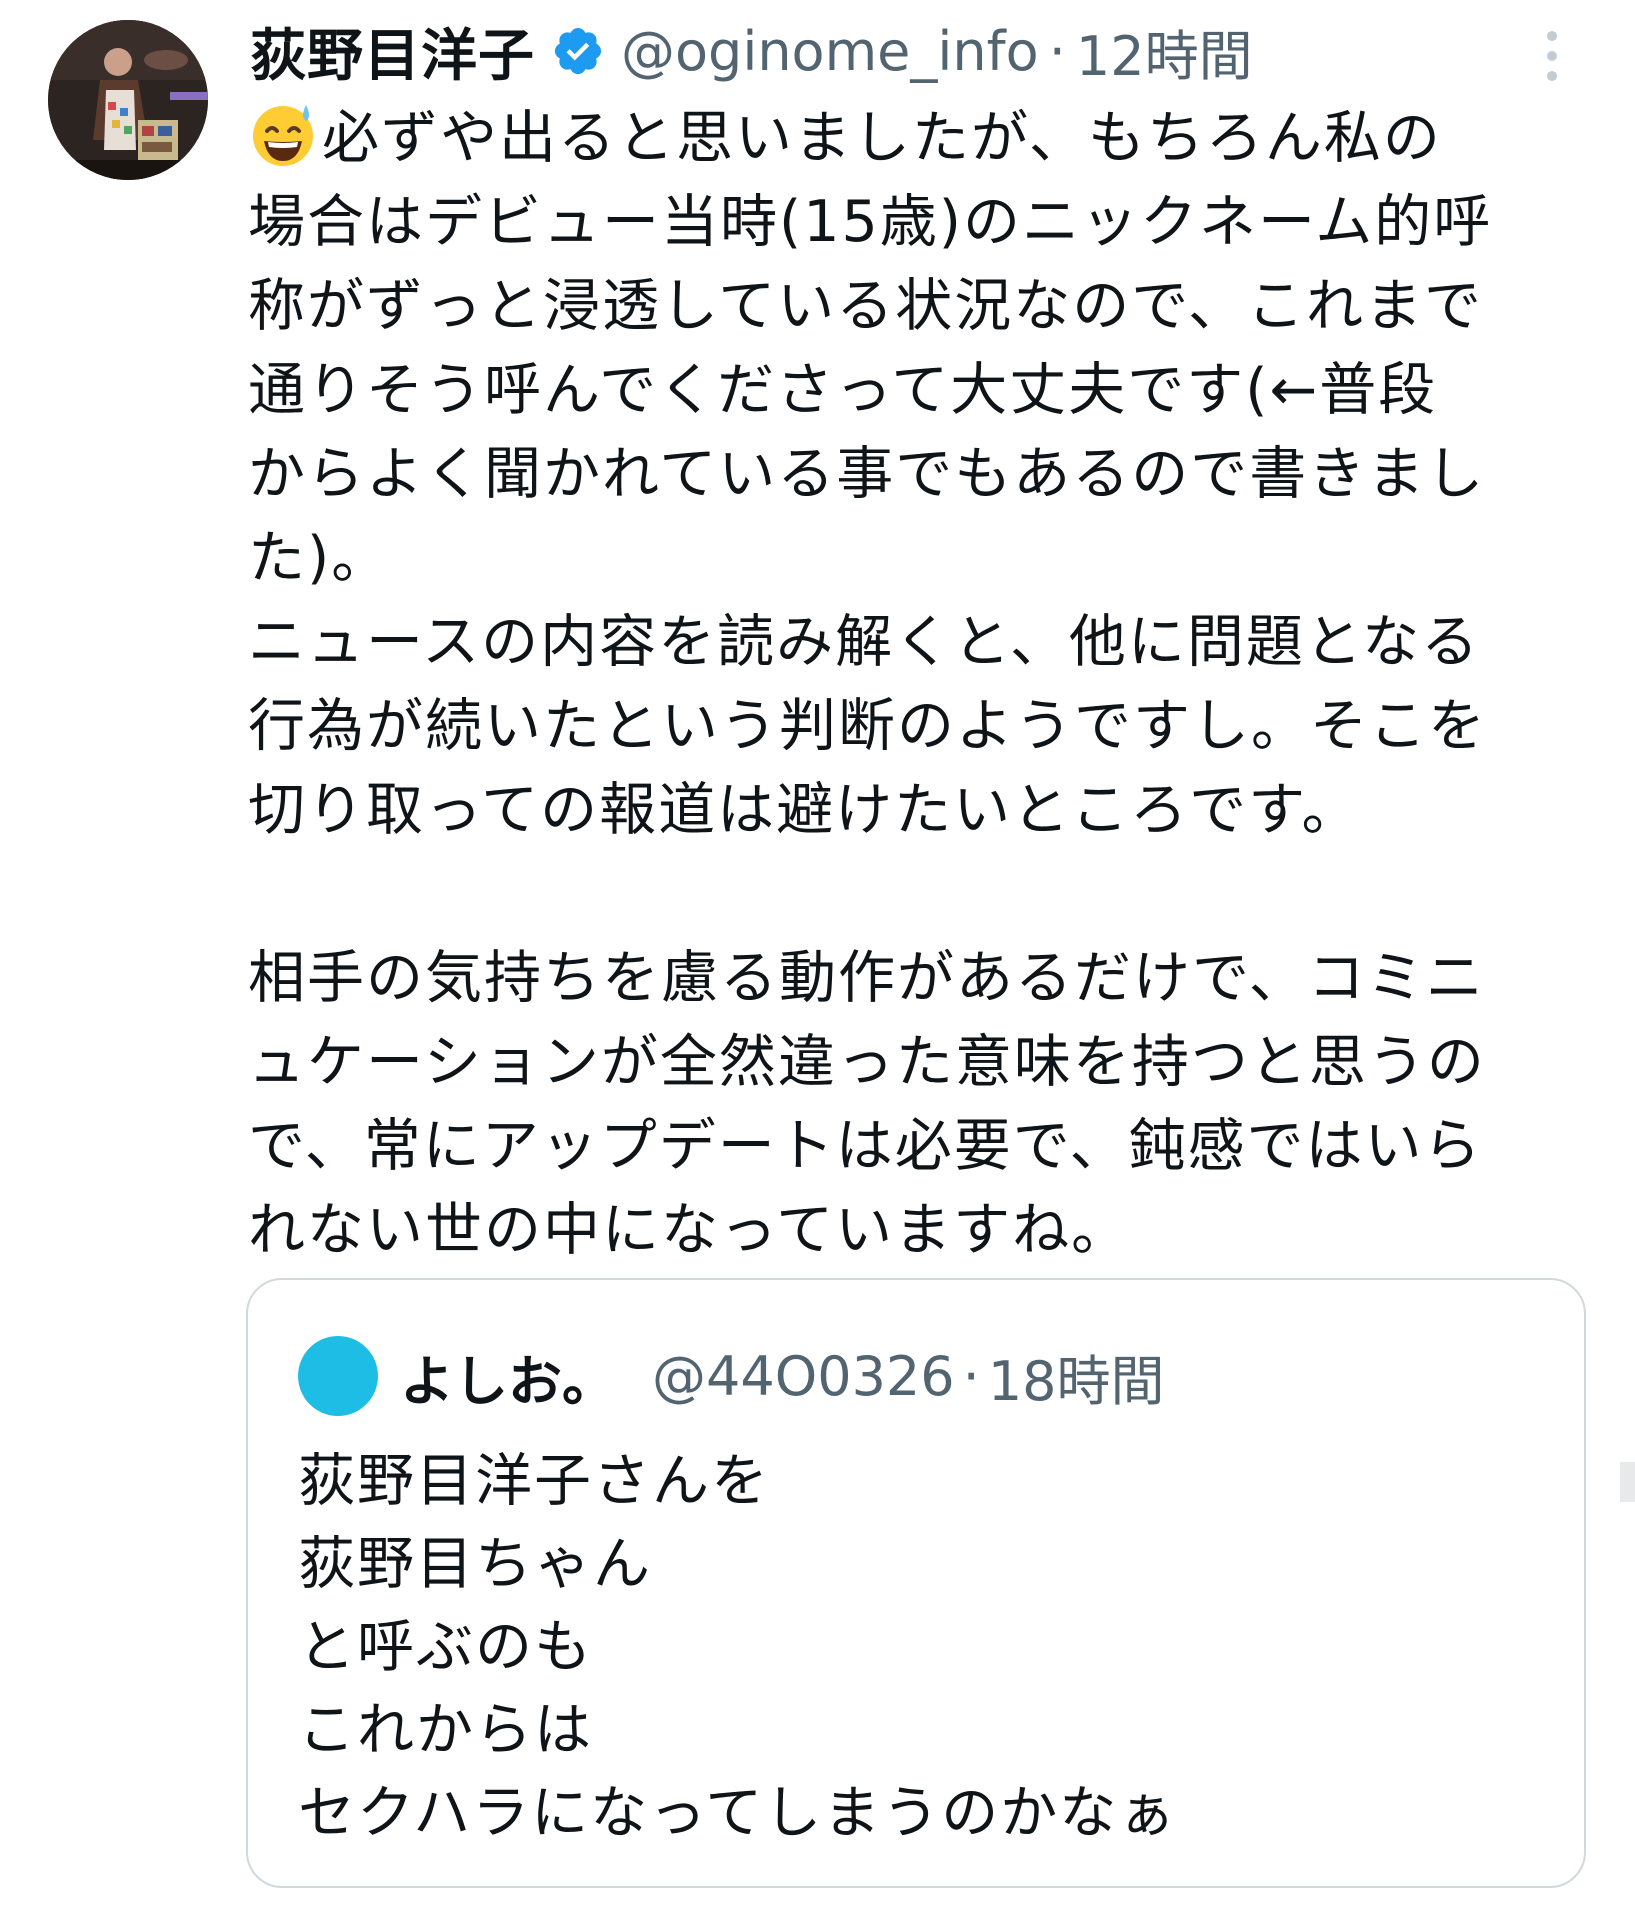 This screenshot has height=1920, width=1635. I want to click on quoted-author-avatar, so click(338, 1376).